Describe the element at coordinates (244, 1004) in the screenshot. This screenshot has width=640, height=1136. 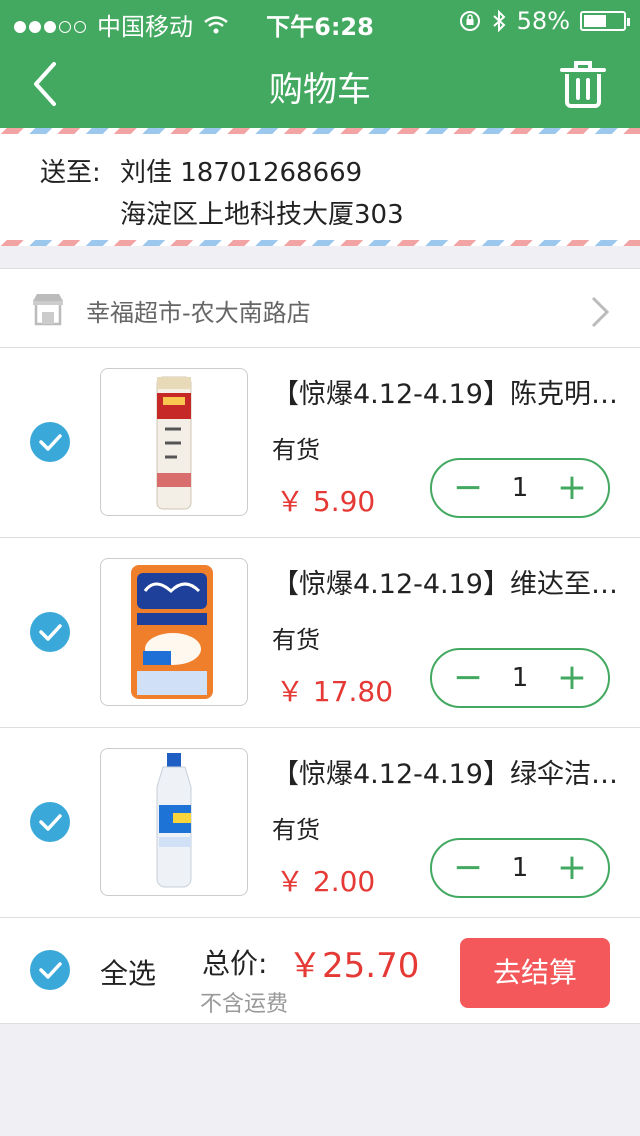
I see `shipping-note: 不含运费` at that location.